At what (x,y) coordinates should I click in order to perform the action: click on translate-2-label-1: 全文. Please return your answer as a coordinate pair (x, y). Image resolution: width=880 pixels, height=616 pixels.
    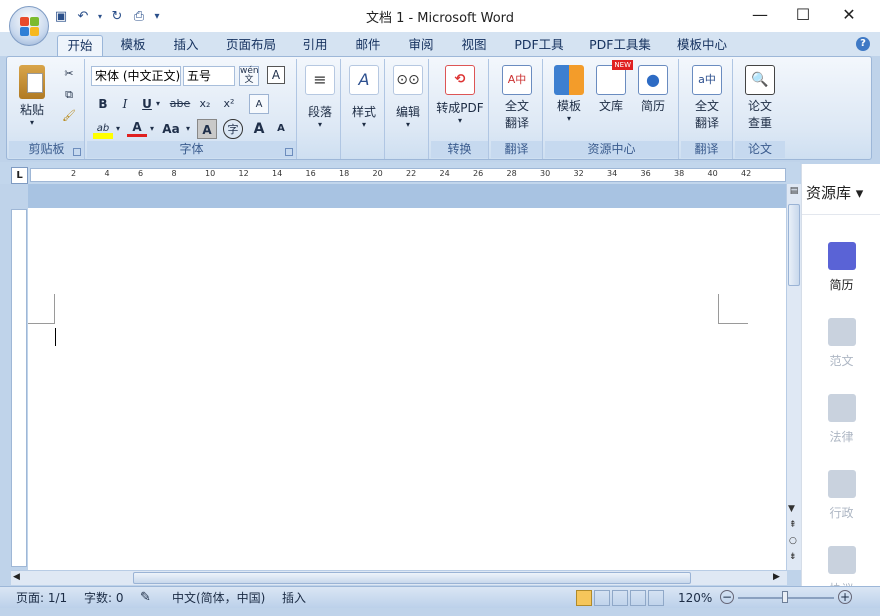
    Looking at the image, I should click on (706, 106).